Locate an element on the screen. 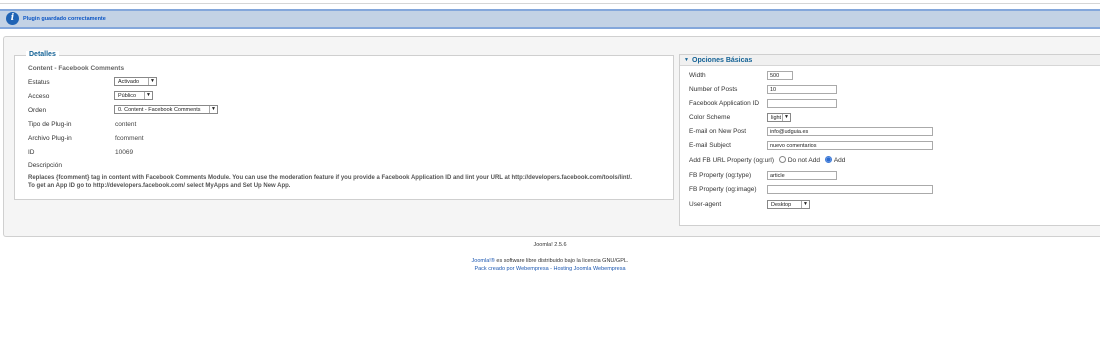 The width and height of the screenshot is (1100, 355). subject-label: E-mail Subject is located at coordinates (710, 145).